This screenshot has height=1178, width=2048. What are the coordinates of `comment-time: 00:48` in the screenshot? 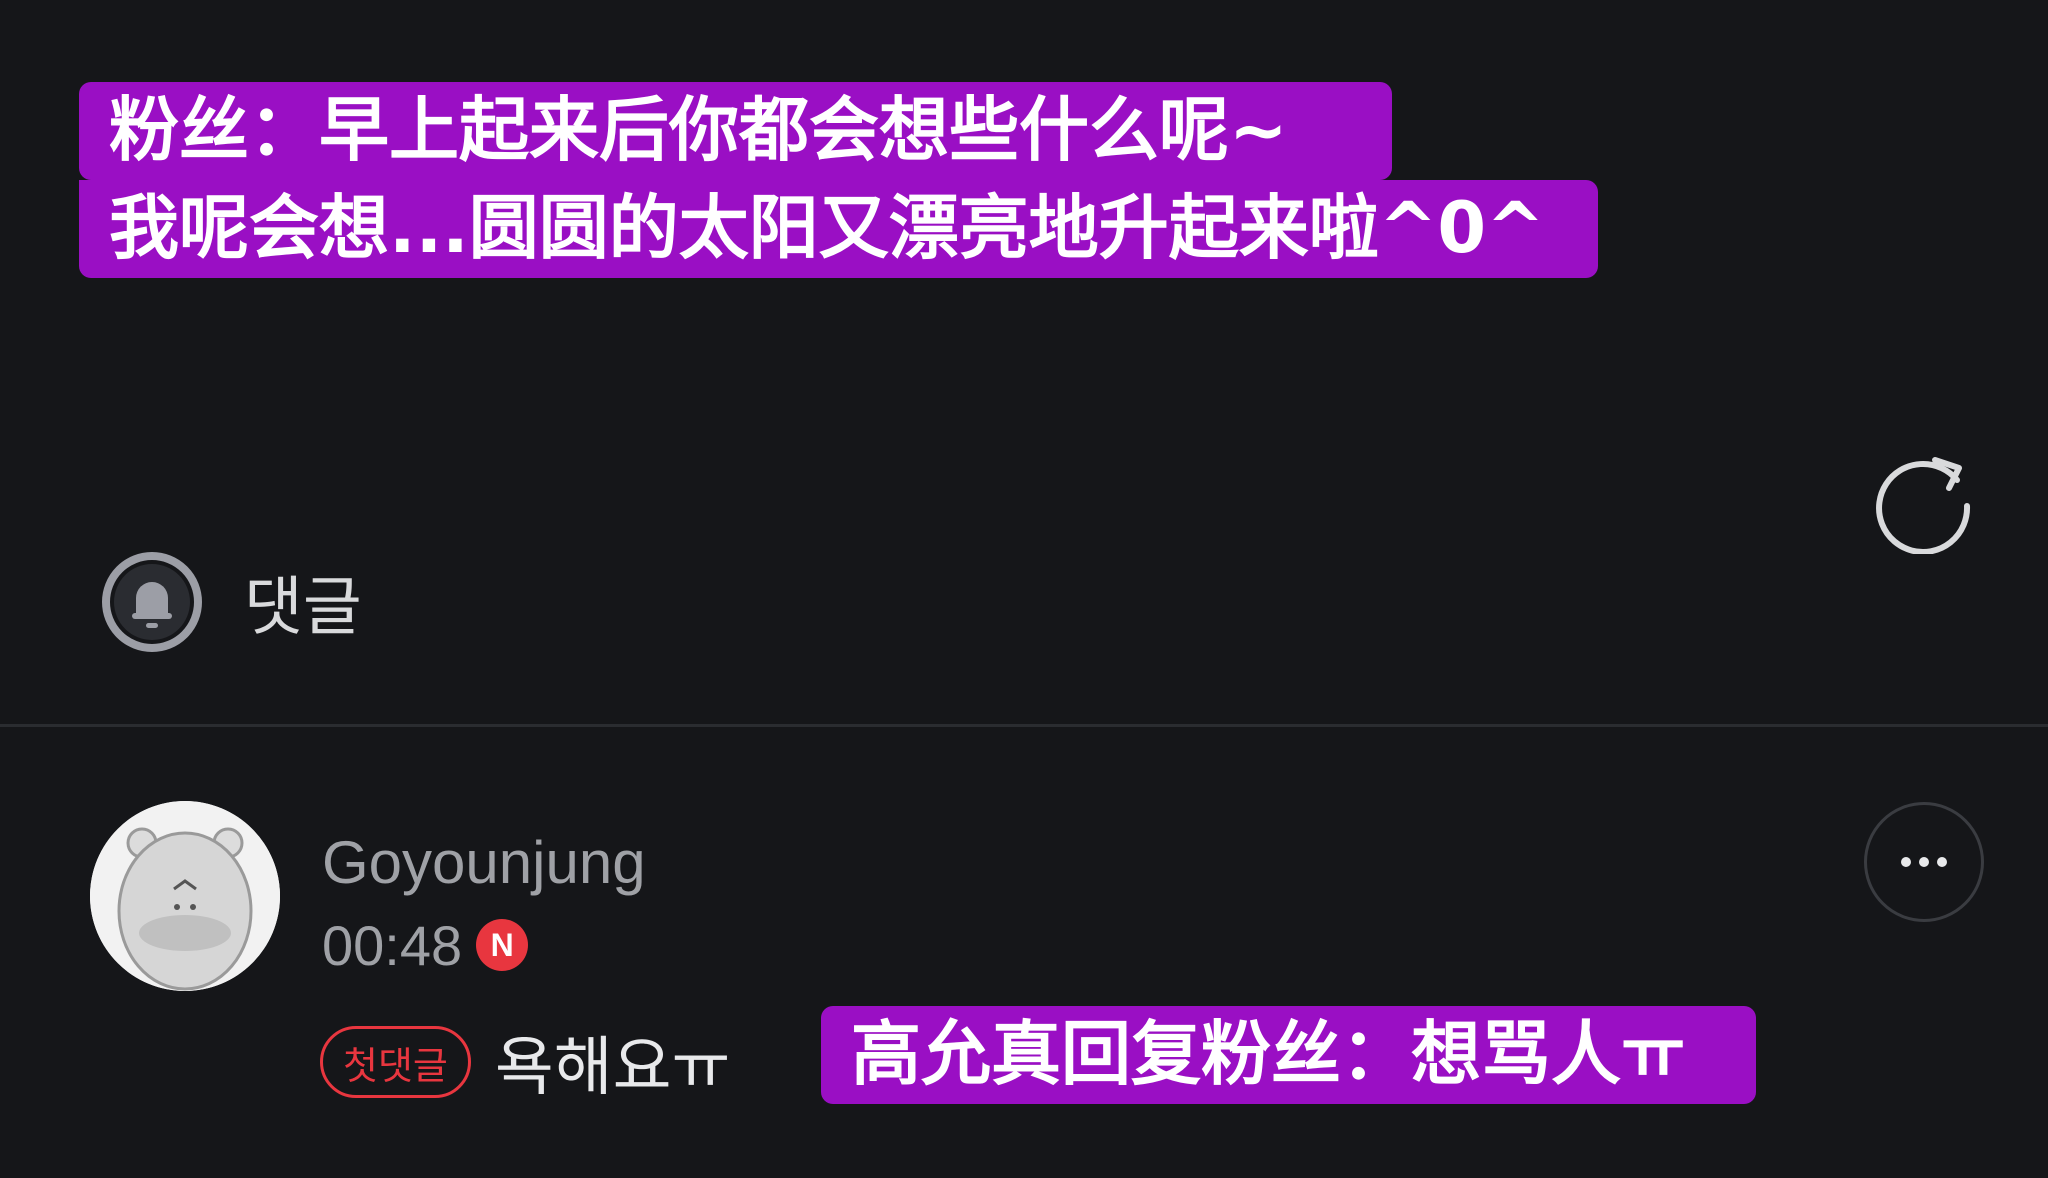 It's located at (392, 945).